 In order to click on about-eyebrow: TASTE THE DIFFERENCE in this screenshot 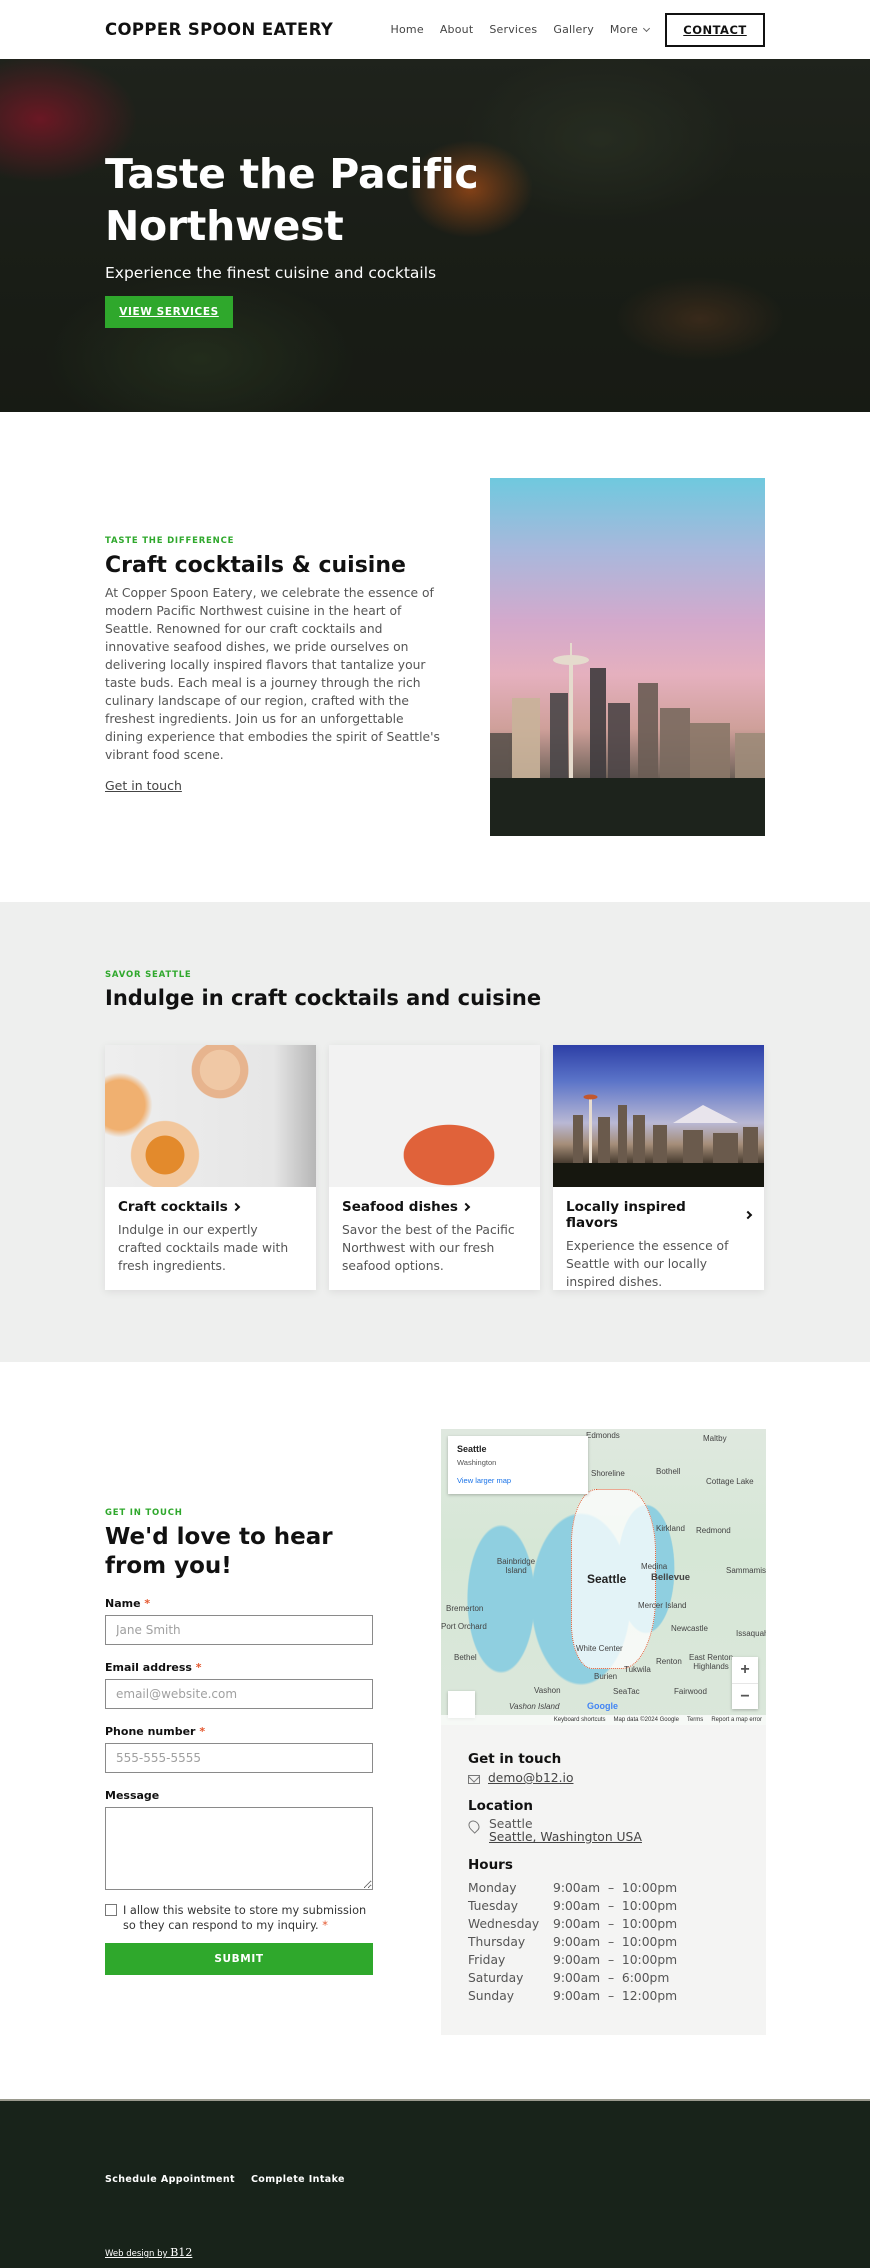, I will do `click(170, 541)`.